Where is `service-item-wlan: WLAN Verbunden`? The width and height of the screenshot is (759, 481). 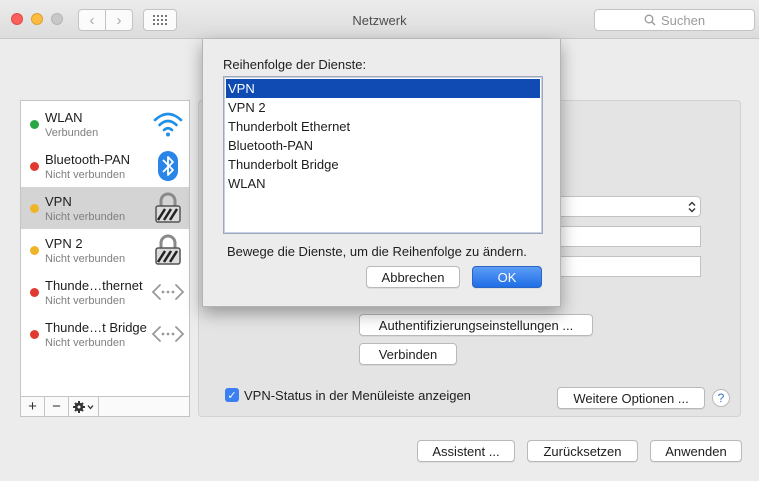 service-item-wlan: WLAN Verbunden is located at coordinates (105, 124).